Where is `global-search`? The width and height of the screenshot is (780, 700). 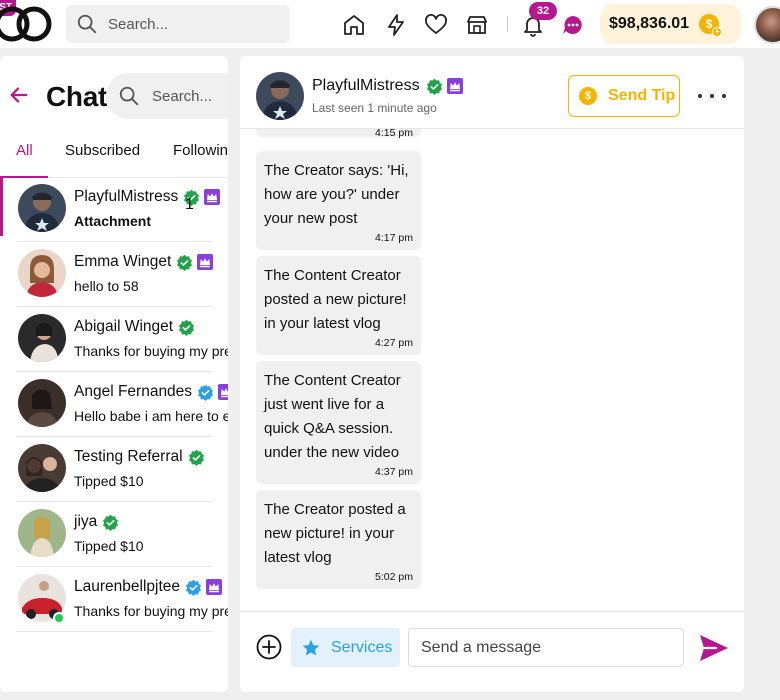 global-search is located at coordinates (178, 24).